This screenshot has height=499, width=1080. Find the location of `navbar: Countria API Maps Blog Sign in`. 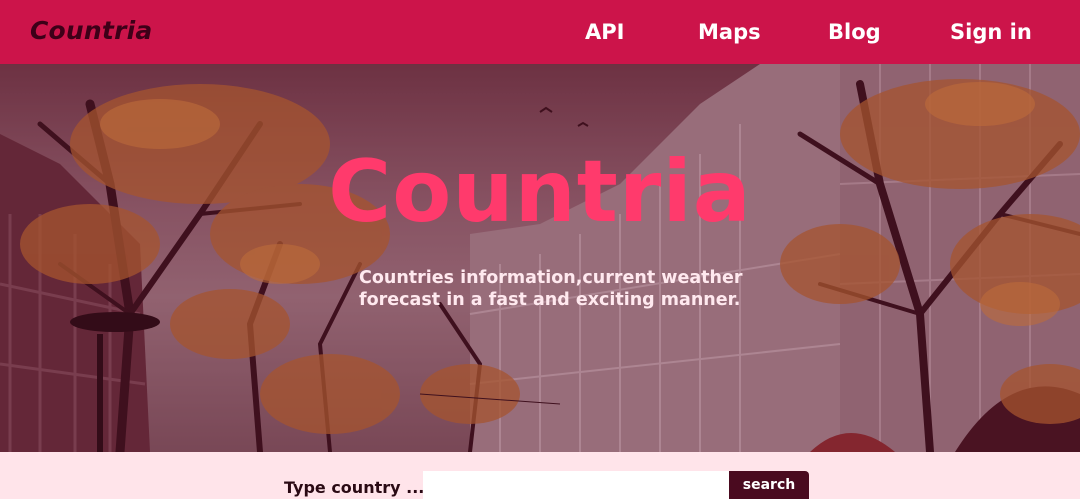

navbar: Countria API Maps Blog Sign in is located at coordinates (540, 32).